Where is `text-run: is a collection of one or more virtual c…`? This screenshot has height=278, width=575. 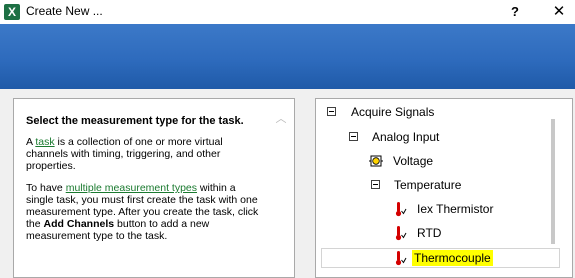 text-run: is a collection of one or more virtual c… is located at coordinates (124, 154).